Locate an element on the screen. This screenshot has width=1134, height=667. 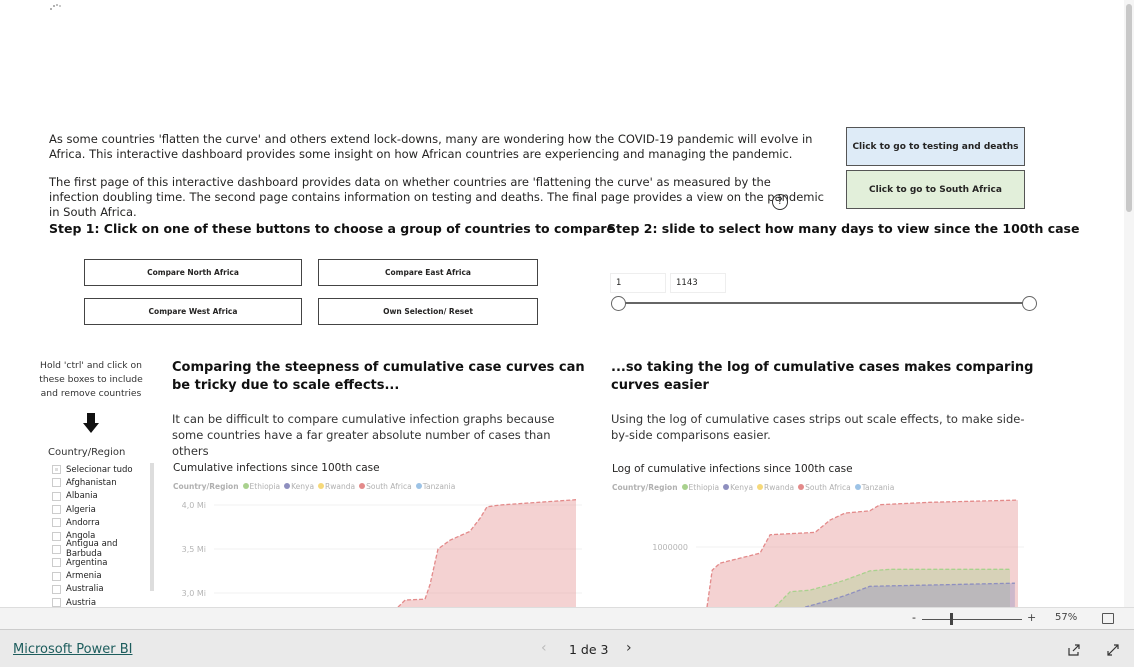
slicer-item: Australia is located at coordinates (104, 589).